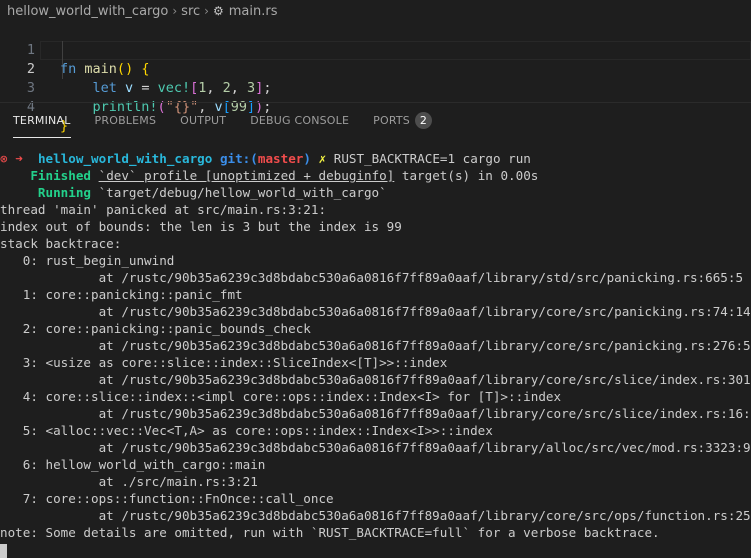  Describe the element at coordinates (129, 481) in the screenshot. I see `terminal-line: at ./src/main.rs:3:21` at that location.